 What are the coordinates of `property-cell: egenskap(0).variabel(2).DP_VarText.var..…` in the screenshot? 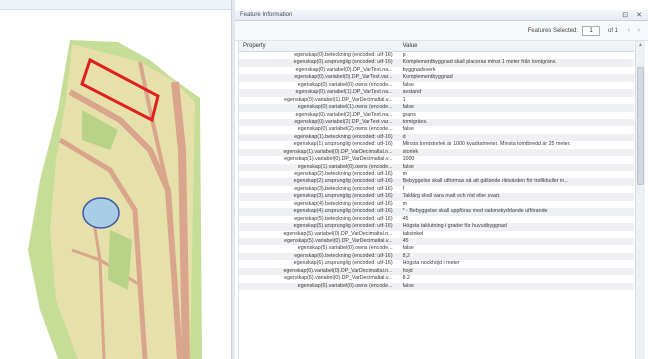 It's located at (343, 121).